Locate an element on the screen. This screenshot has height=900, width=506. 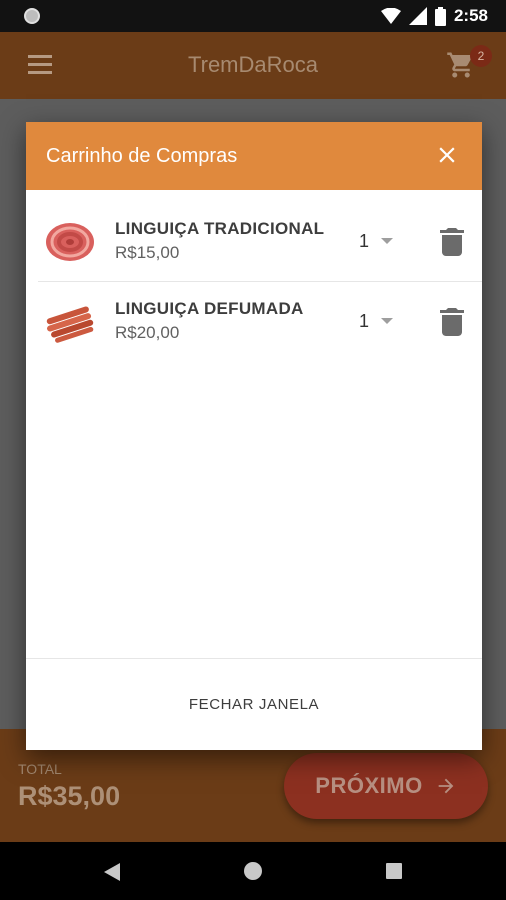
dialog-title: Carrinho de Compras is located at coordinates (142, 156).